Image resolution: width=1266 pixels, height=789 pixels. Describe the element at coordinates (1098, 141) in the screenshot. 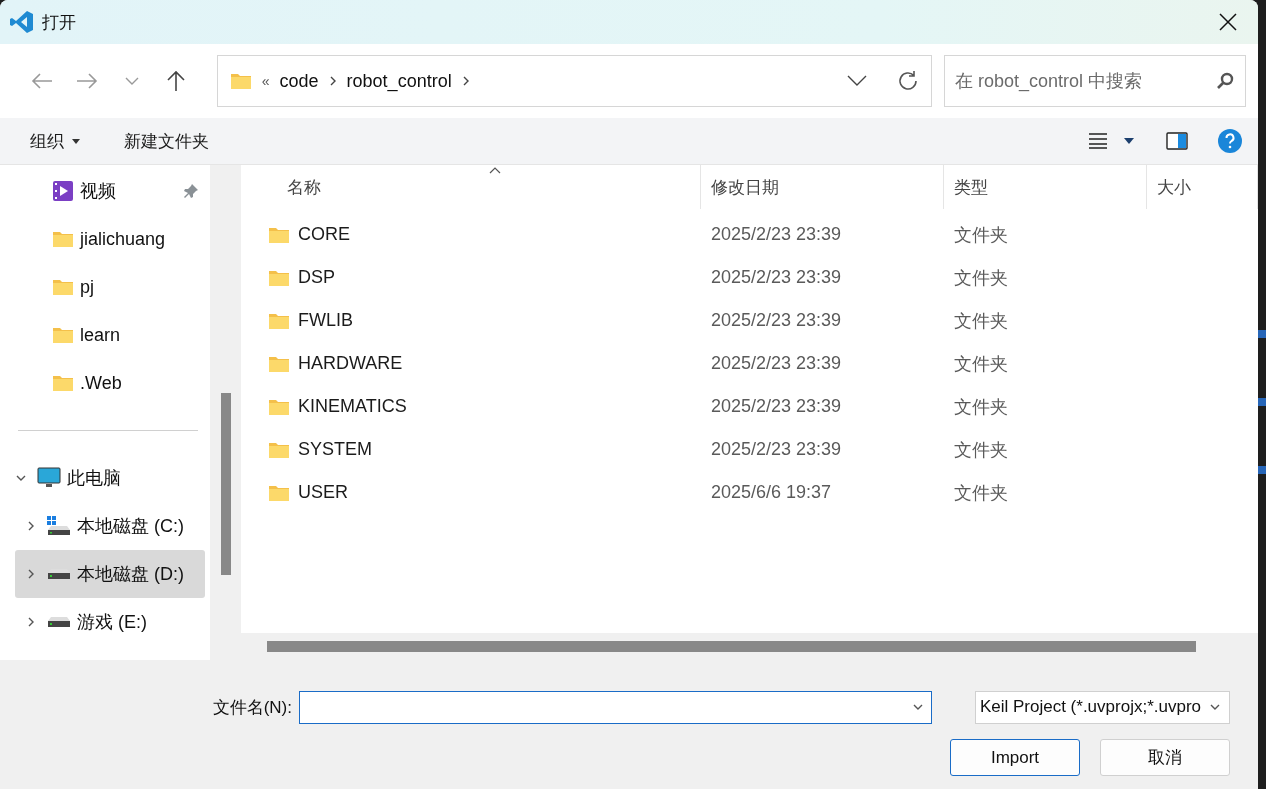

I see `view-list-icon` at that location.